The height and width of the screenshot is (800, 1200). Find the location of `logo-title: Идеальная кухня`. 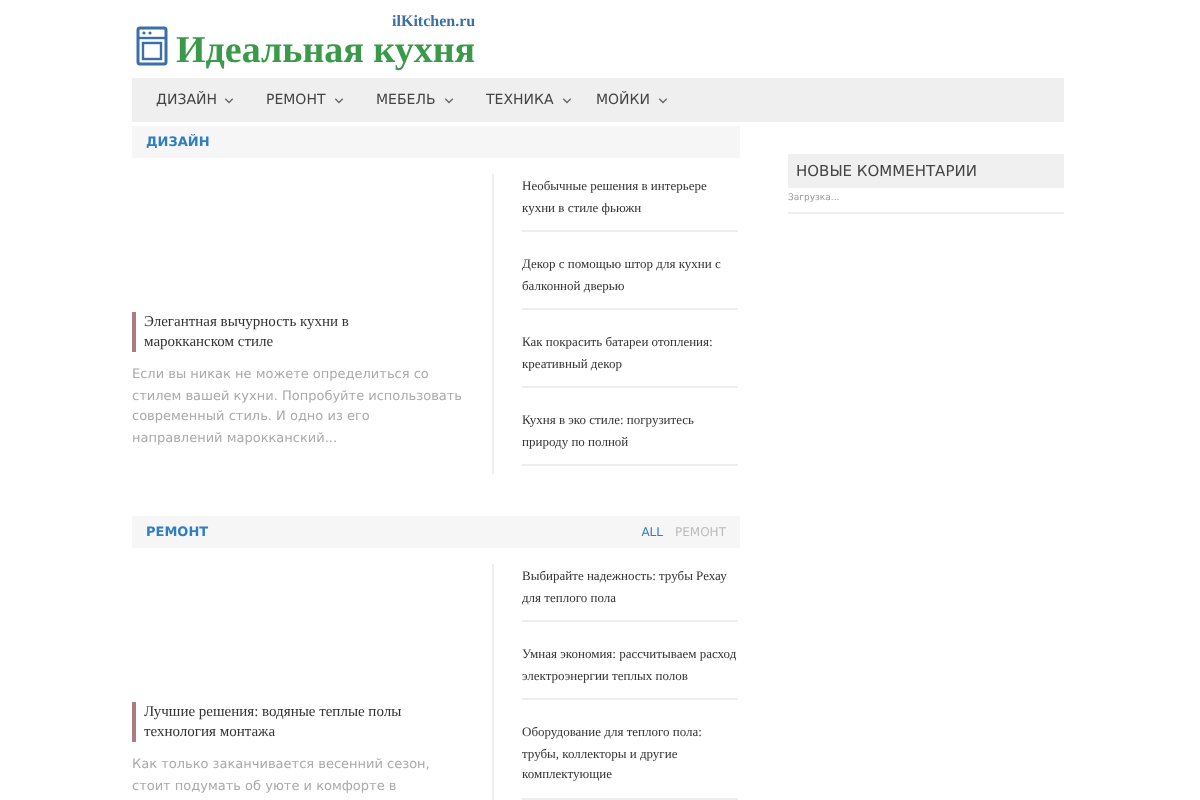

logo-title: Идеальная кухня is located at coordinates (326, 51).